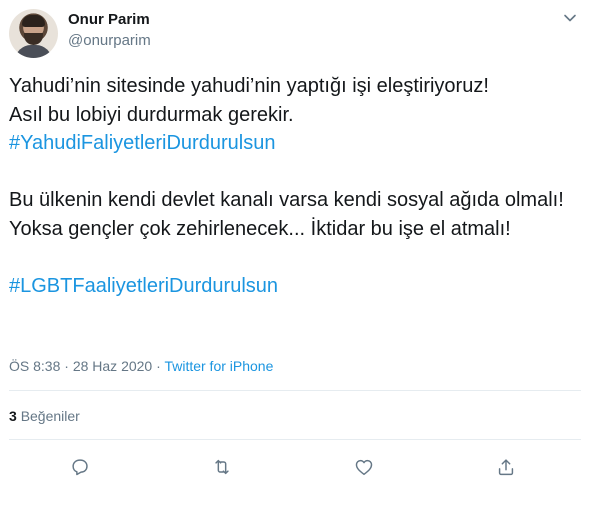 The height and width of the screenshot is (510, 590). I want to click on likes-number: 3, so click(13, 416).